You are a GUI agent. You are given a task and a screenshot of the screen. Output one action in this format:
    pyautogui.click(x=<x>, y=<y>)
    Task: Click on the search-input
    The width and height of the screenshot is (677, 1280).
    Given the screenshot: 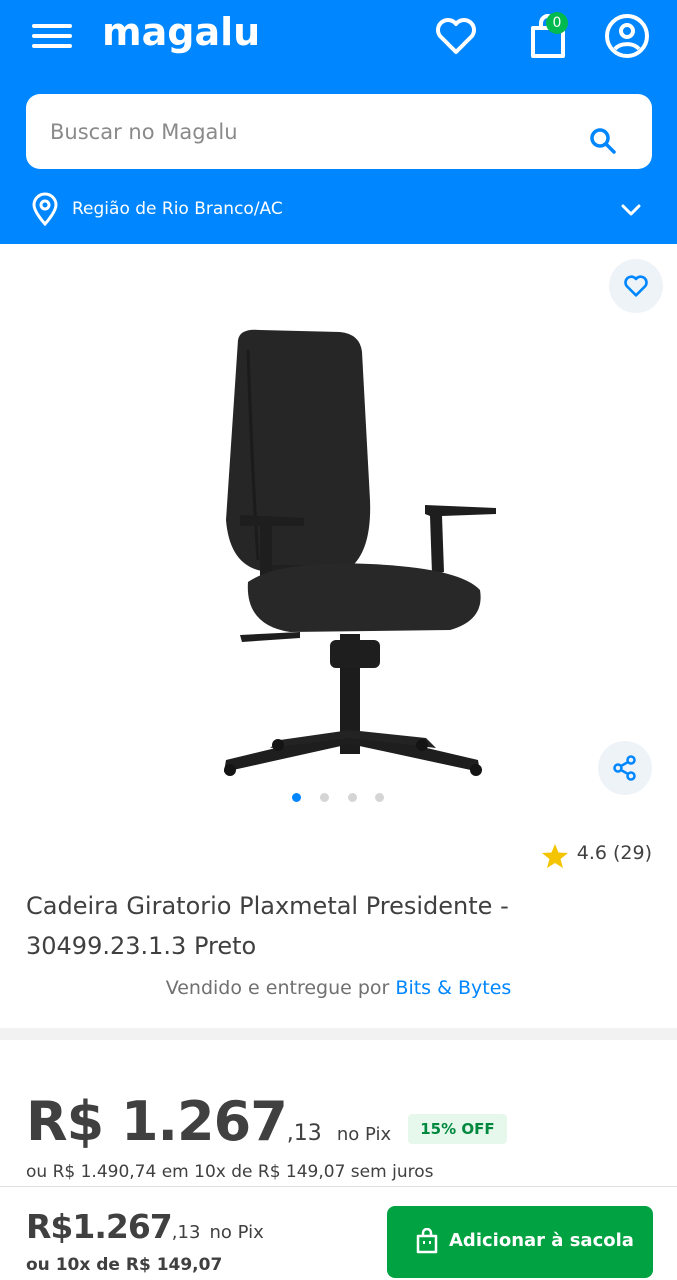 What is the action you would take?
    pyautogui.click(x=310, y=132)
    